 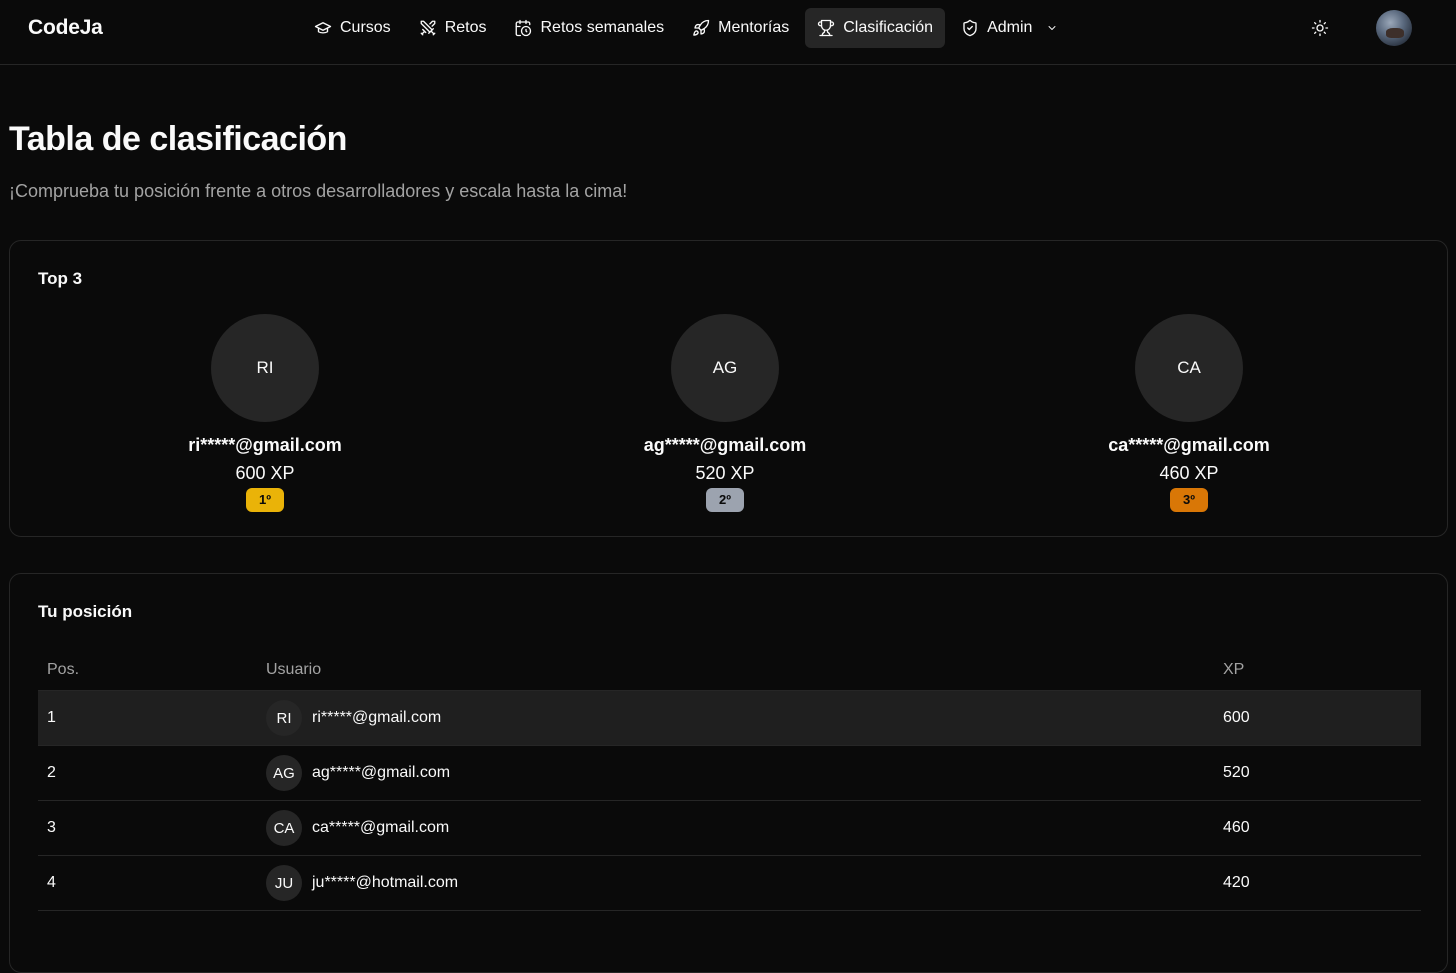 I want to click on top3-title: Top 3, so click(x=60, y=278).